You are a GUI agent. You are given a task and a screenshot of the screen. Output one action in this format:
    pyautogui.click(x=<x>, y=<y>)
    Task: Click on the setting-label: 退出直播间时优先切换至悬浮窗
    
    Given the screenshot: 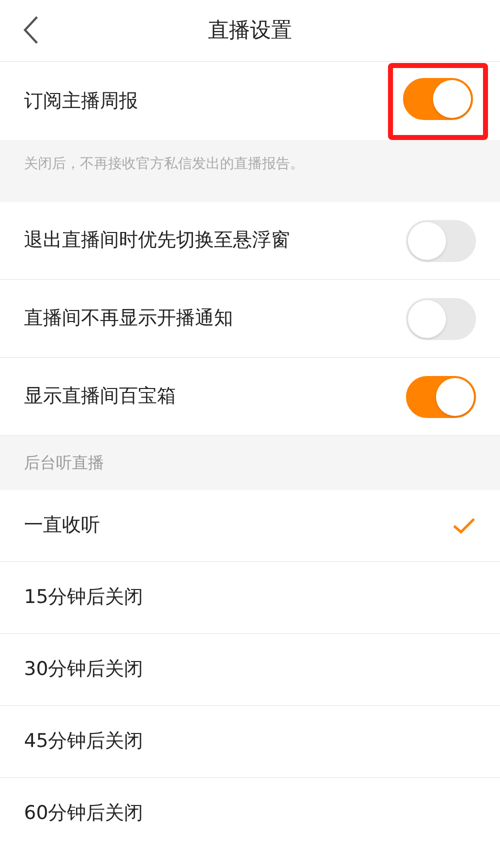 What is the action you would take?
    pyautogui.click(x=157, y=241)
    